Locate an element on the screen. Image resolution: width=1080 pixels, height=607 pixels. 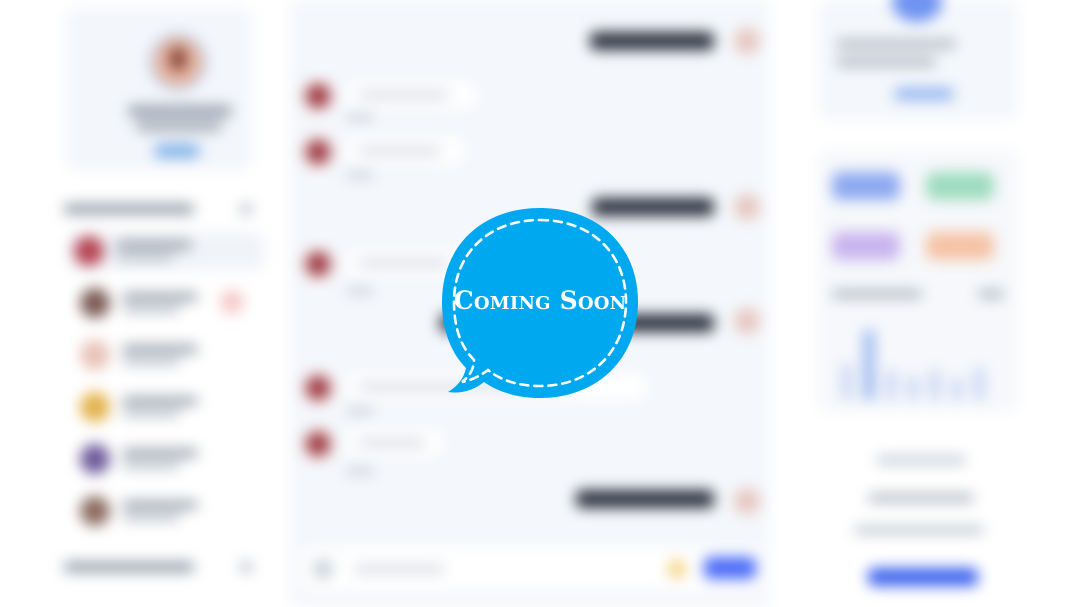
stats-card is located at coordinates (918, 281).